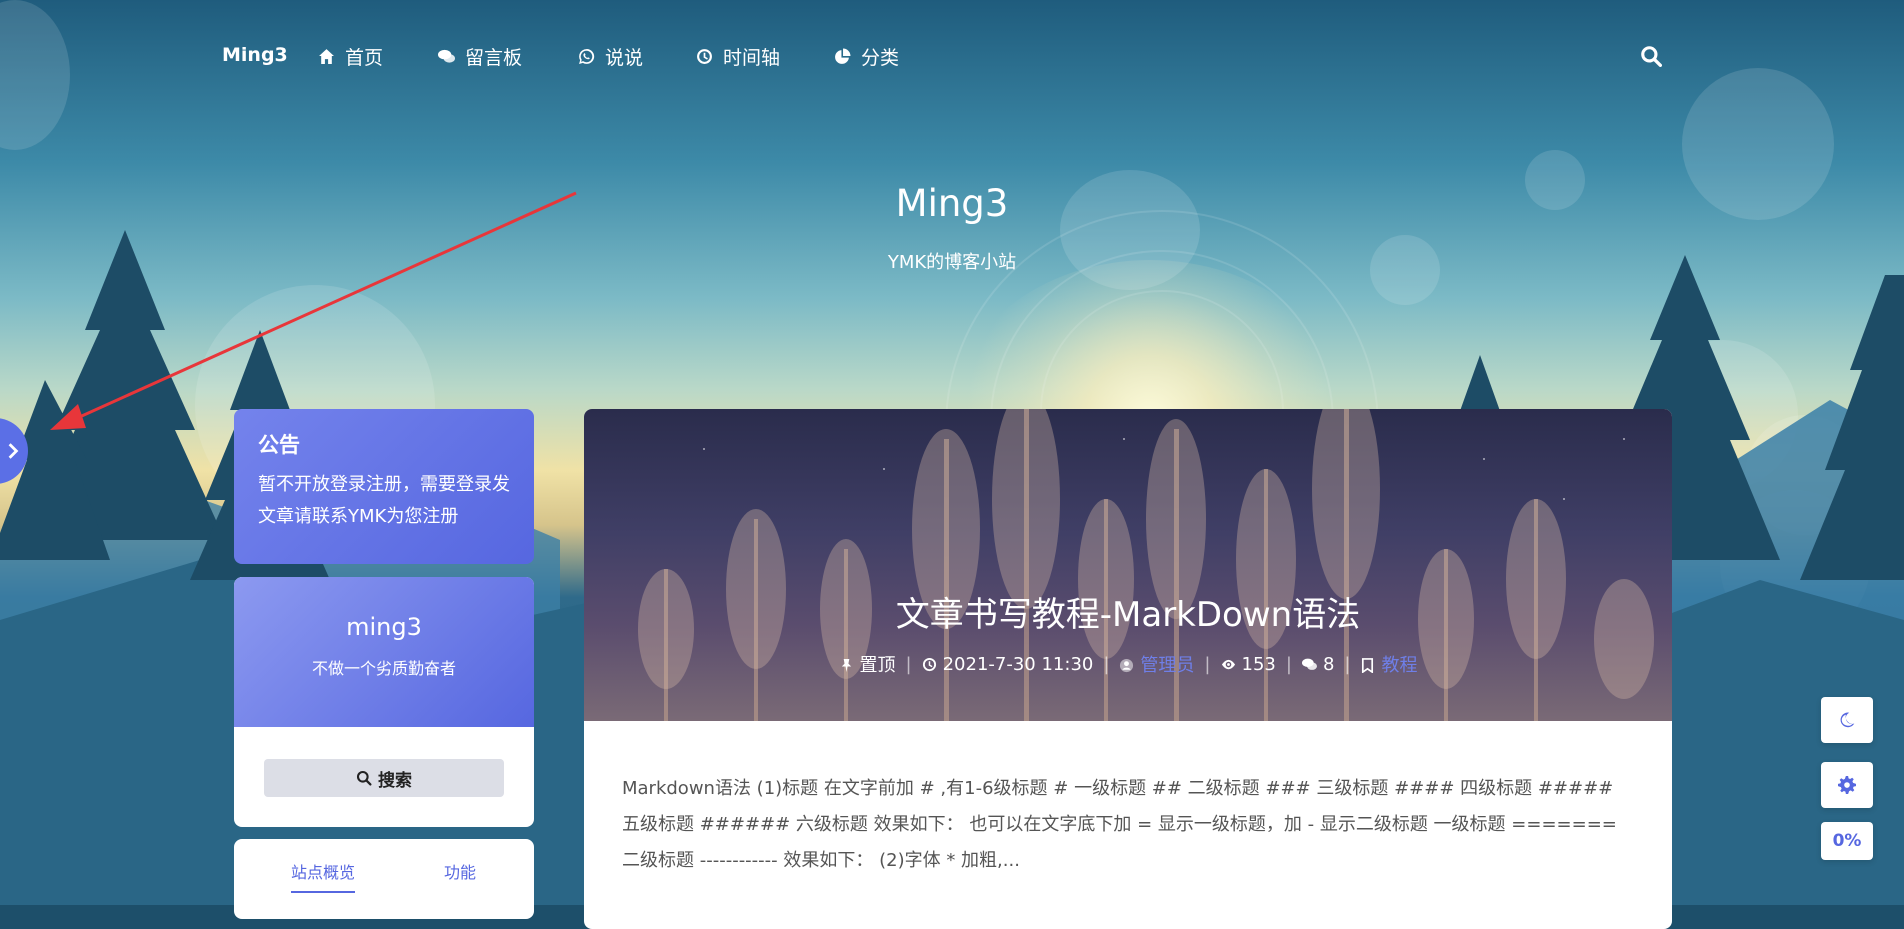  What do you see at coordinates (279, 445) in the screenshot?
I see `announcement-title: 公告` at bounding box center [279, 445].